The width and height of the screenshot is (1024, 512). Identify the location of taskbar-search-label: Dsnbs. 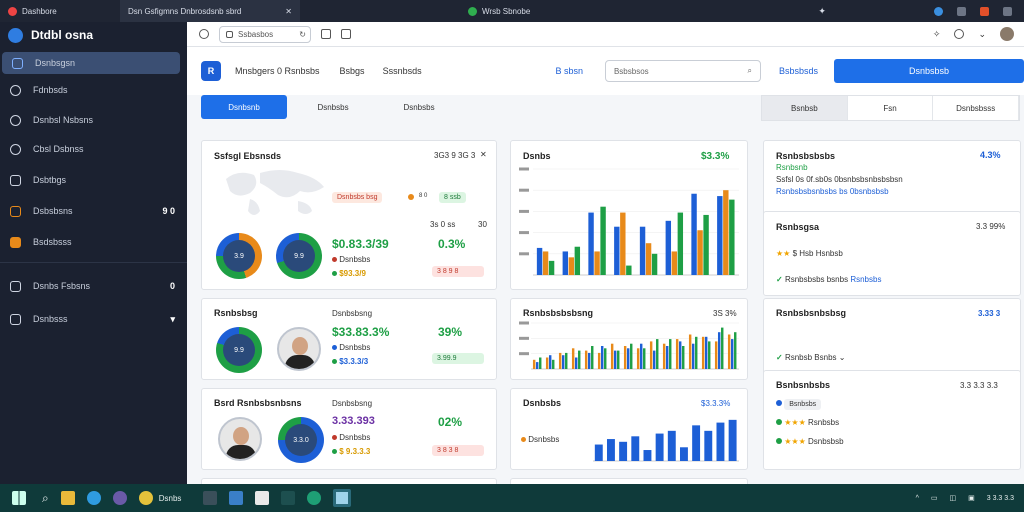
(170, 498).